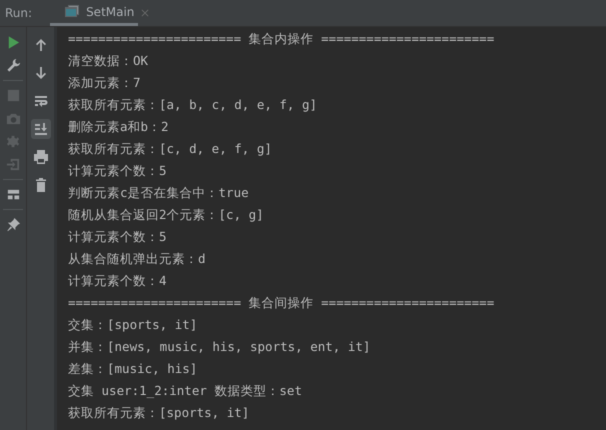 The image size is (606, 430). I want to click on wrench-icon, so click(13, 65).